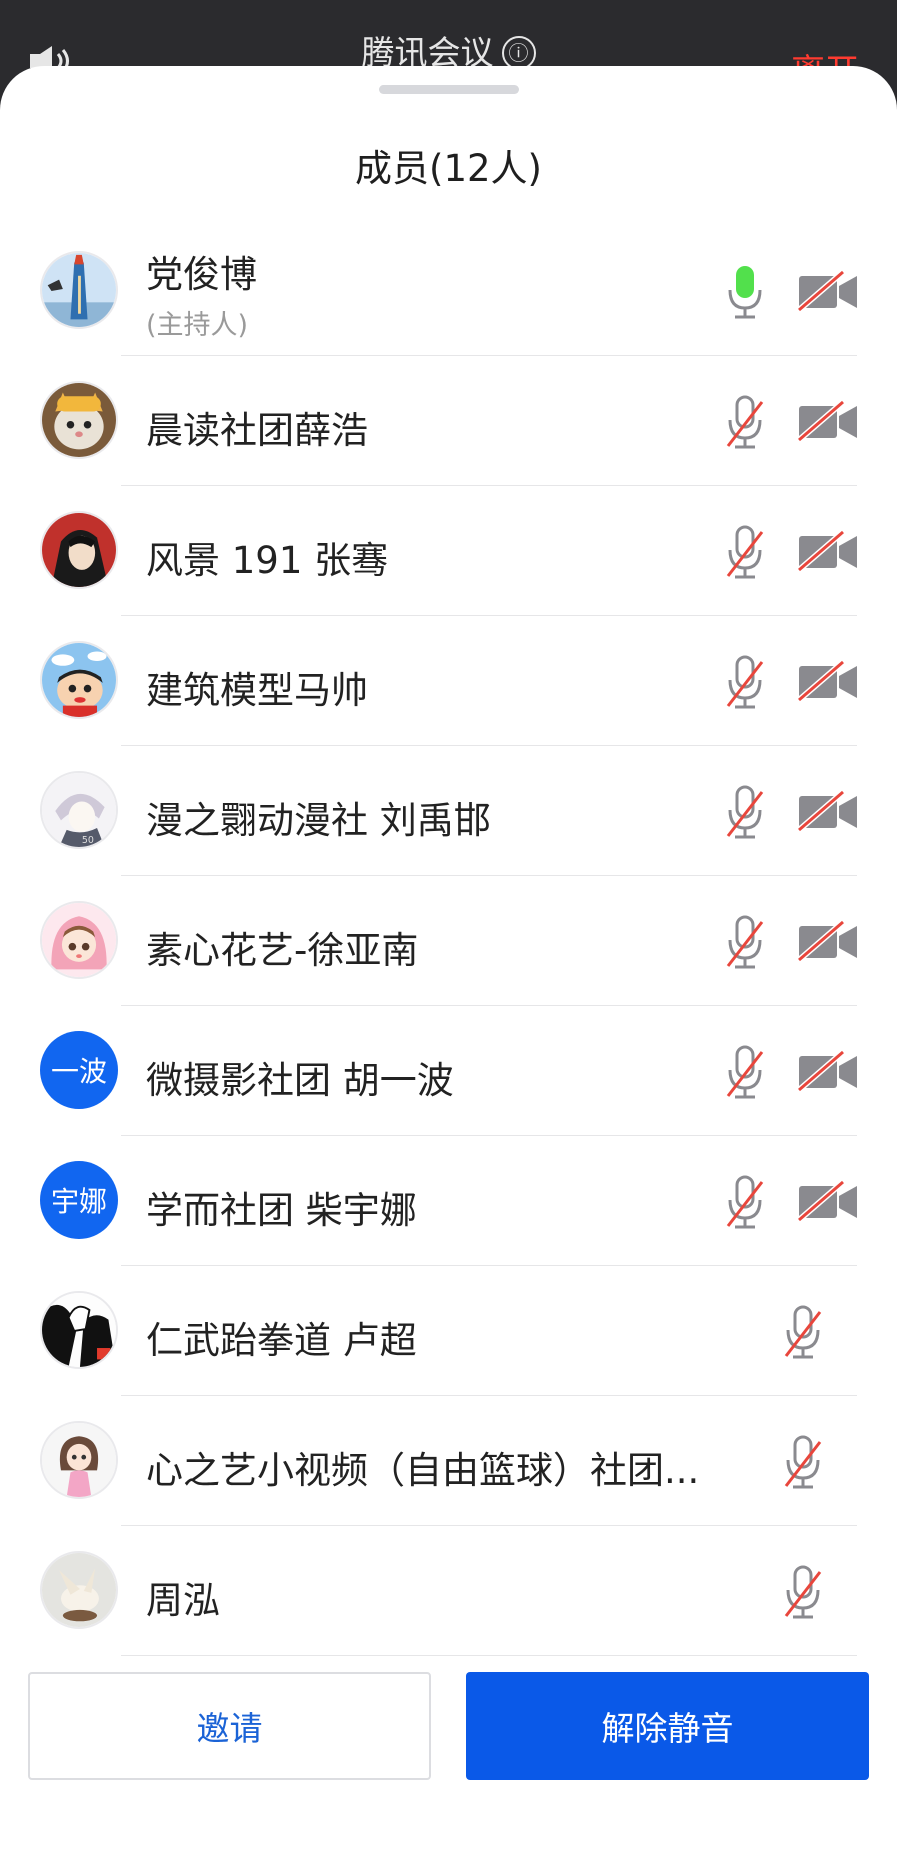  What do you see at coordinates (448, 168) in the screenshot?
I see `members-title: 成员(12人)` at bounding box center [448, 168].